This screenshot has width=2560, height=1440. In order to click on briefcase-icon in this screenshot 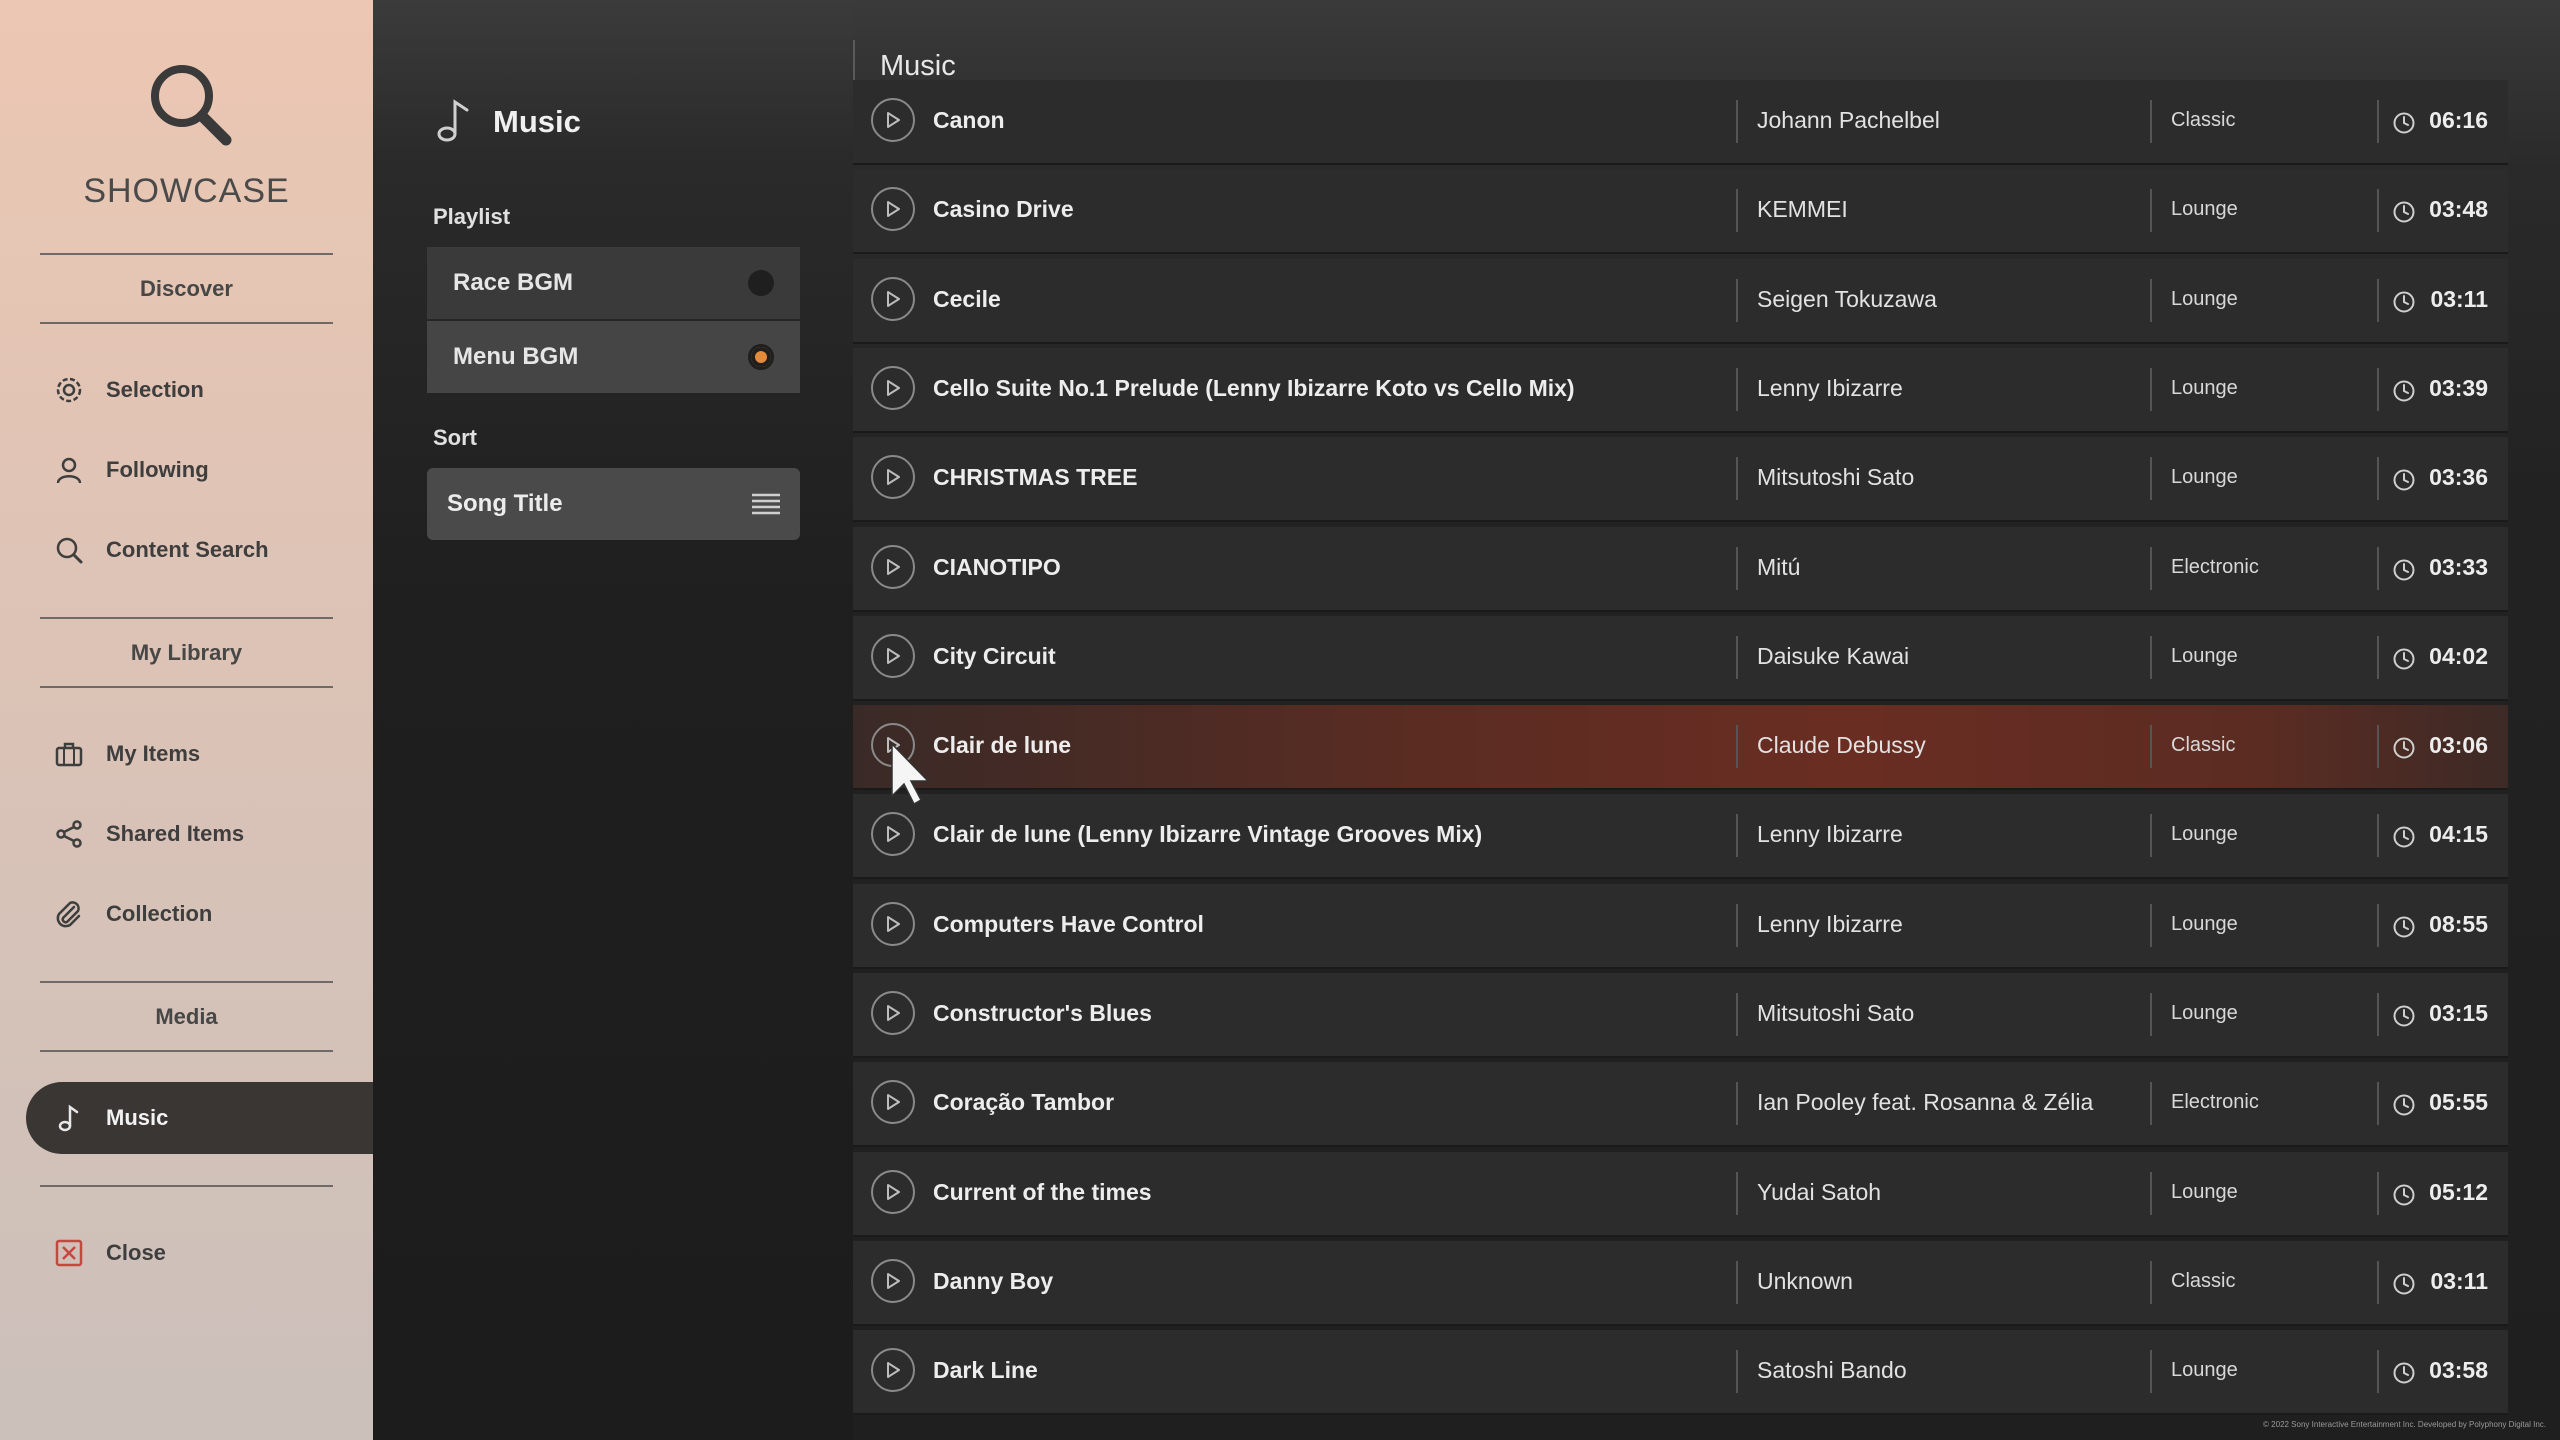, I will do `click(69, 754)`.